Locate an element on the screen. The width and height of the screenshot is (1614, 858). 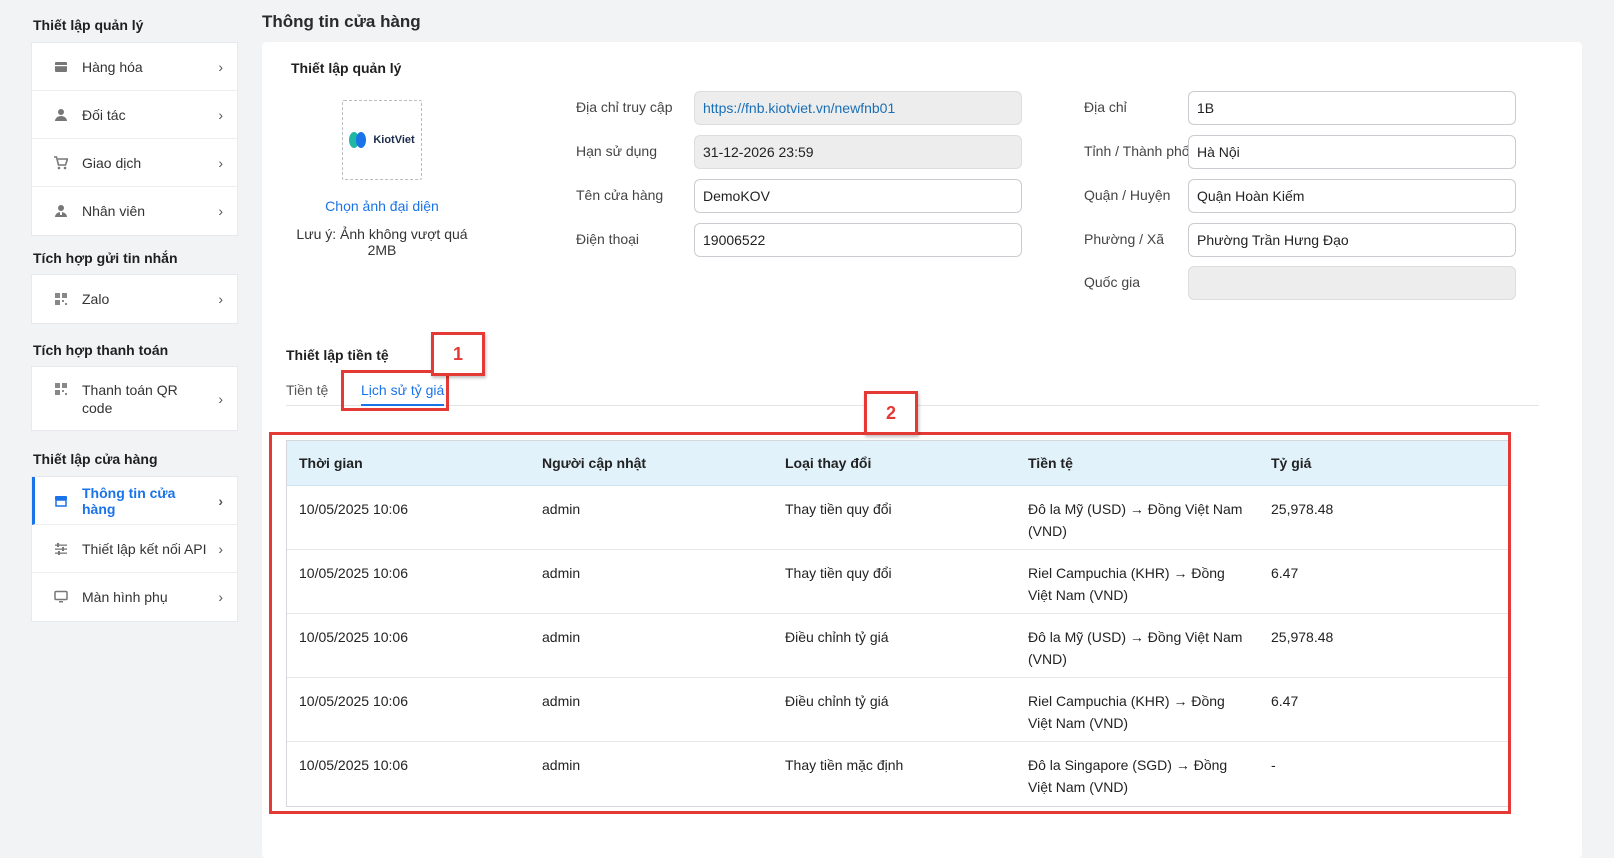
sidebar-item-label: Zalo is located at coordinates (96, 299).